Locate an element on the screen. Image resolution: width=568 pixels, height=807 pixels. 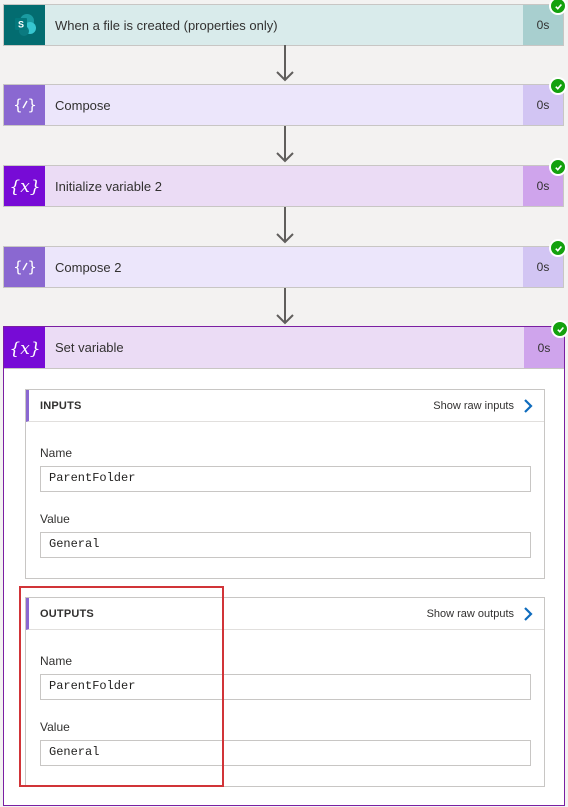
show-raw-outputs-link: Show raw outputs is located at coordinates (485, 614).